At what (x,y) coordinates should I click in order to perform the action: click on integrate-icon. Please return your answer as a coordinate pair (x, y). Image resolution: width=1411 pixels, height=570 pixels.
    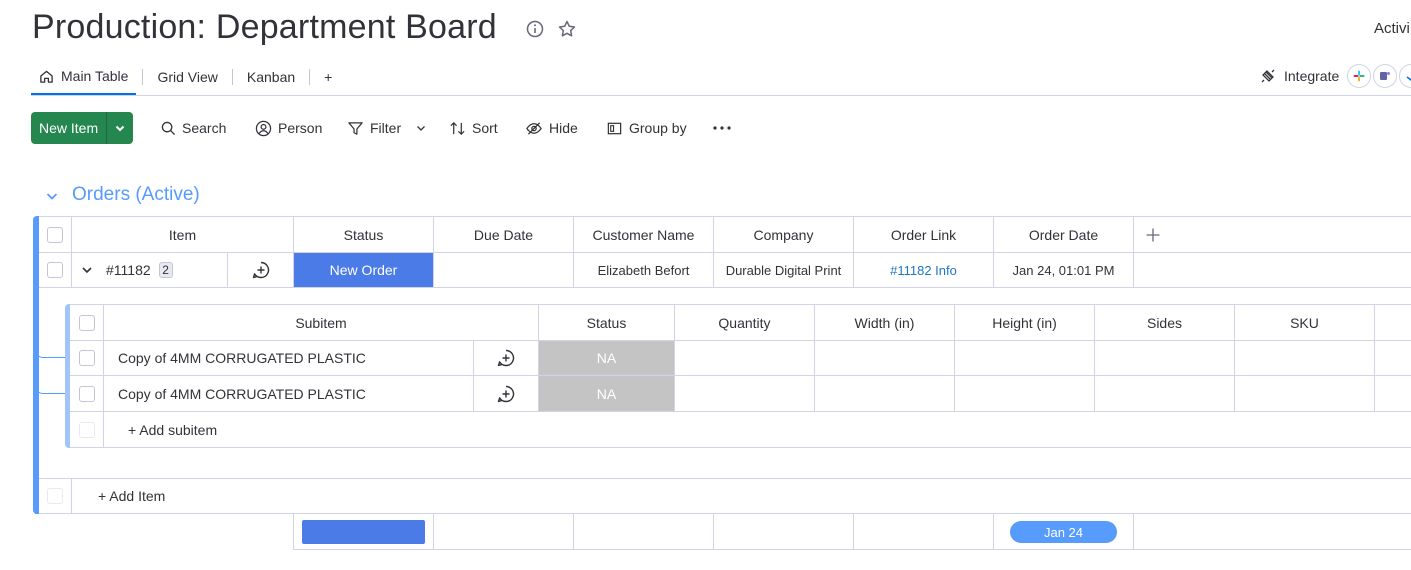
    Looking at the image, I should click on (1268, 76).